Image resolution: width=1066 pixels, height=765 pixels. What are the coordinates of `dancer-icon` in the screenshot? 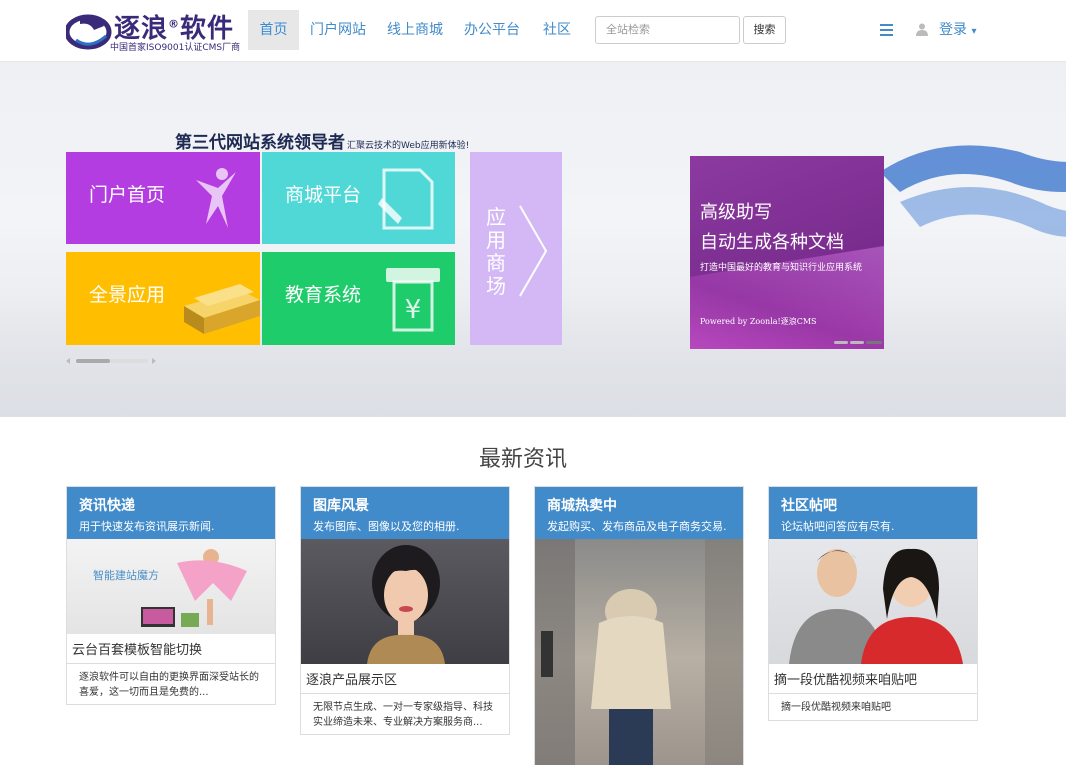 It's located at (216, 198).